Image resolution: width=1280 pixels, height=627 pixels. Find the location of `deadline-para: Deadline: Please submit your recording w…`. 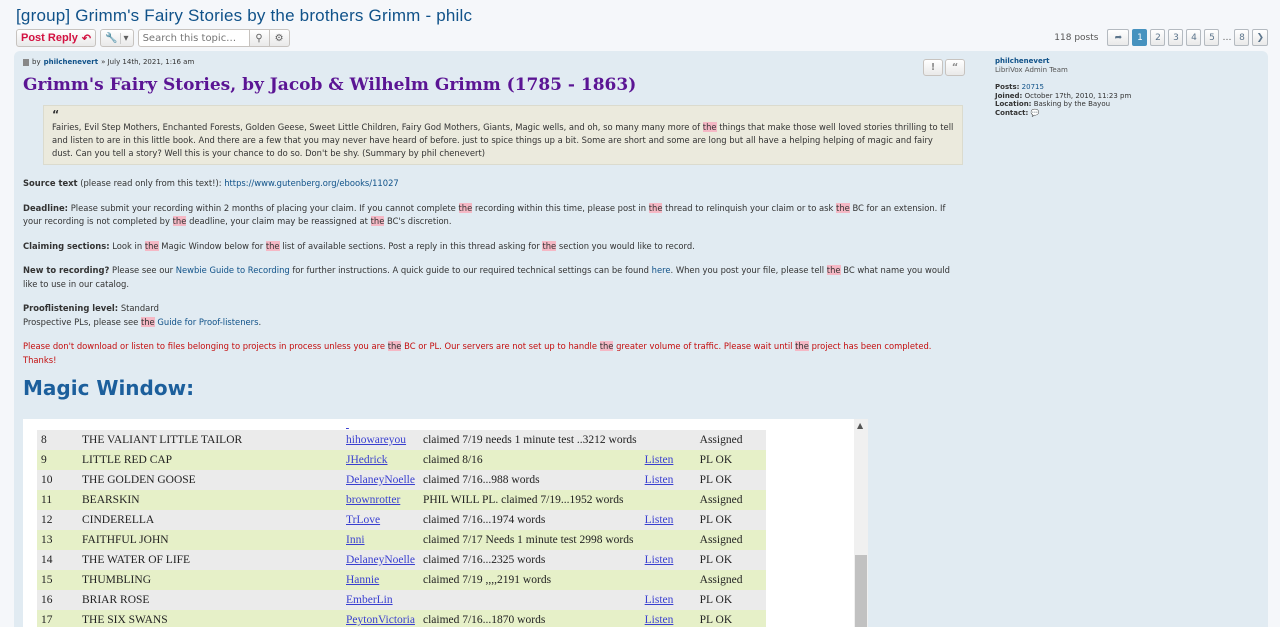

deadline-para: Deadline: Please submit your recording w… is located at coordinates (494, 215).